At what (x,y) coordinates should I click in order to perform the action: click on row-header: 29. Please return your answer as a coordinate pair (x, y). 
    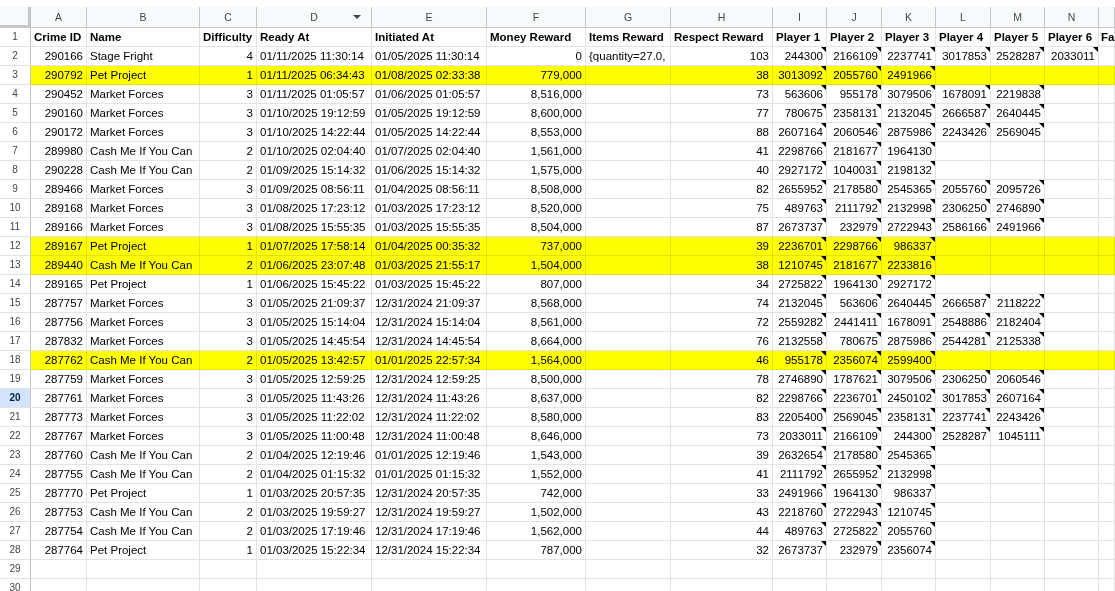
    Looking at the image, I should click on (15, 569).